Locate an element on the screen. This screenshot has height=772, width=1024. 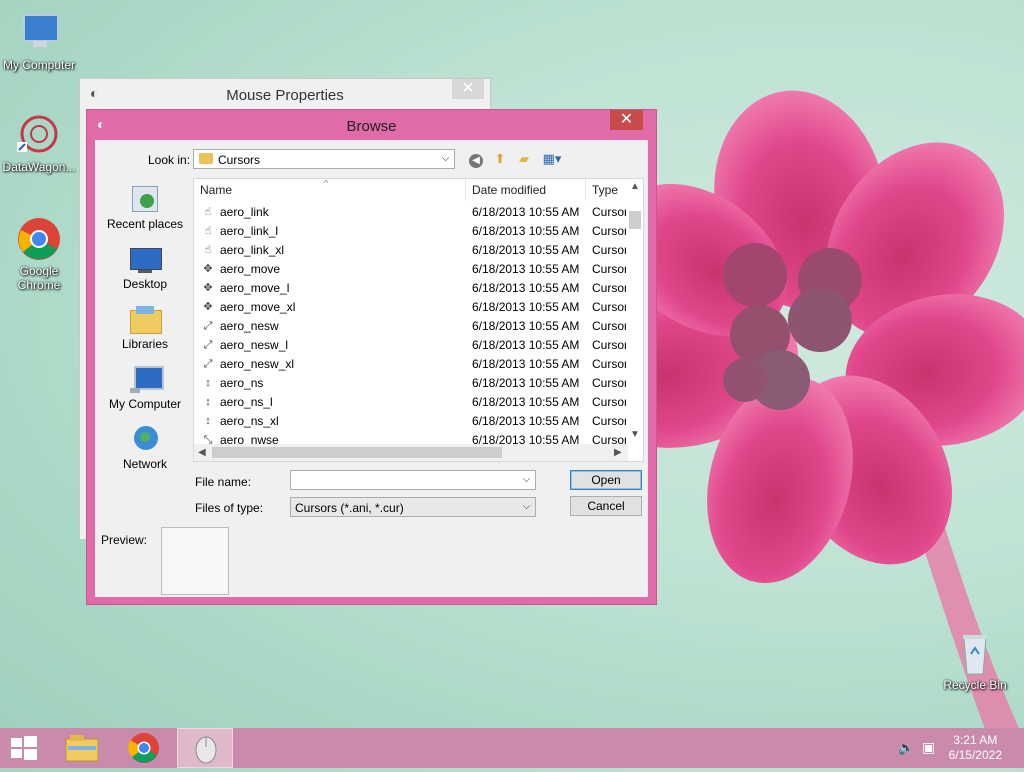
new-folder-button: ▰ is located at coordinates (524, 159).